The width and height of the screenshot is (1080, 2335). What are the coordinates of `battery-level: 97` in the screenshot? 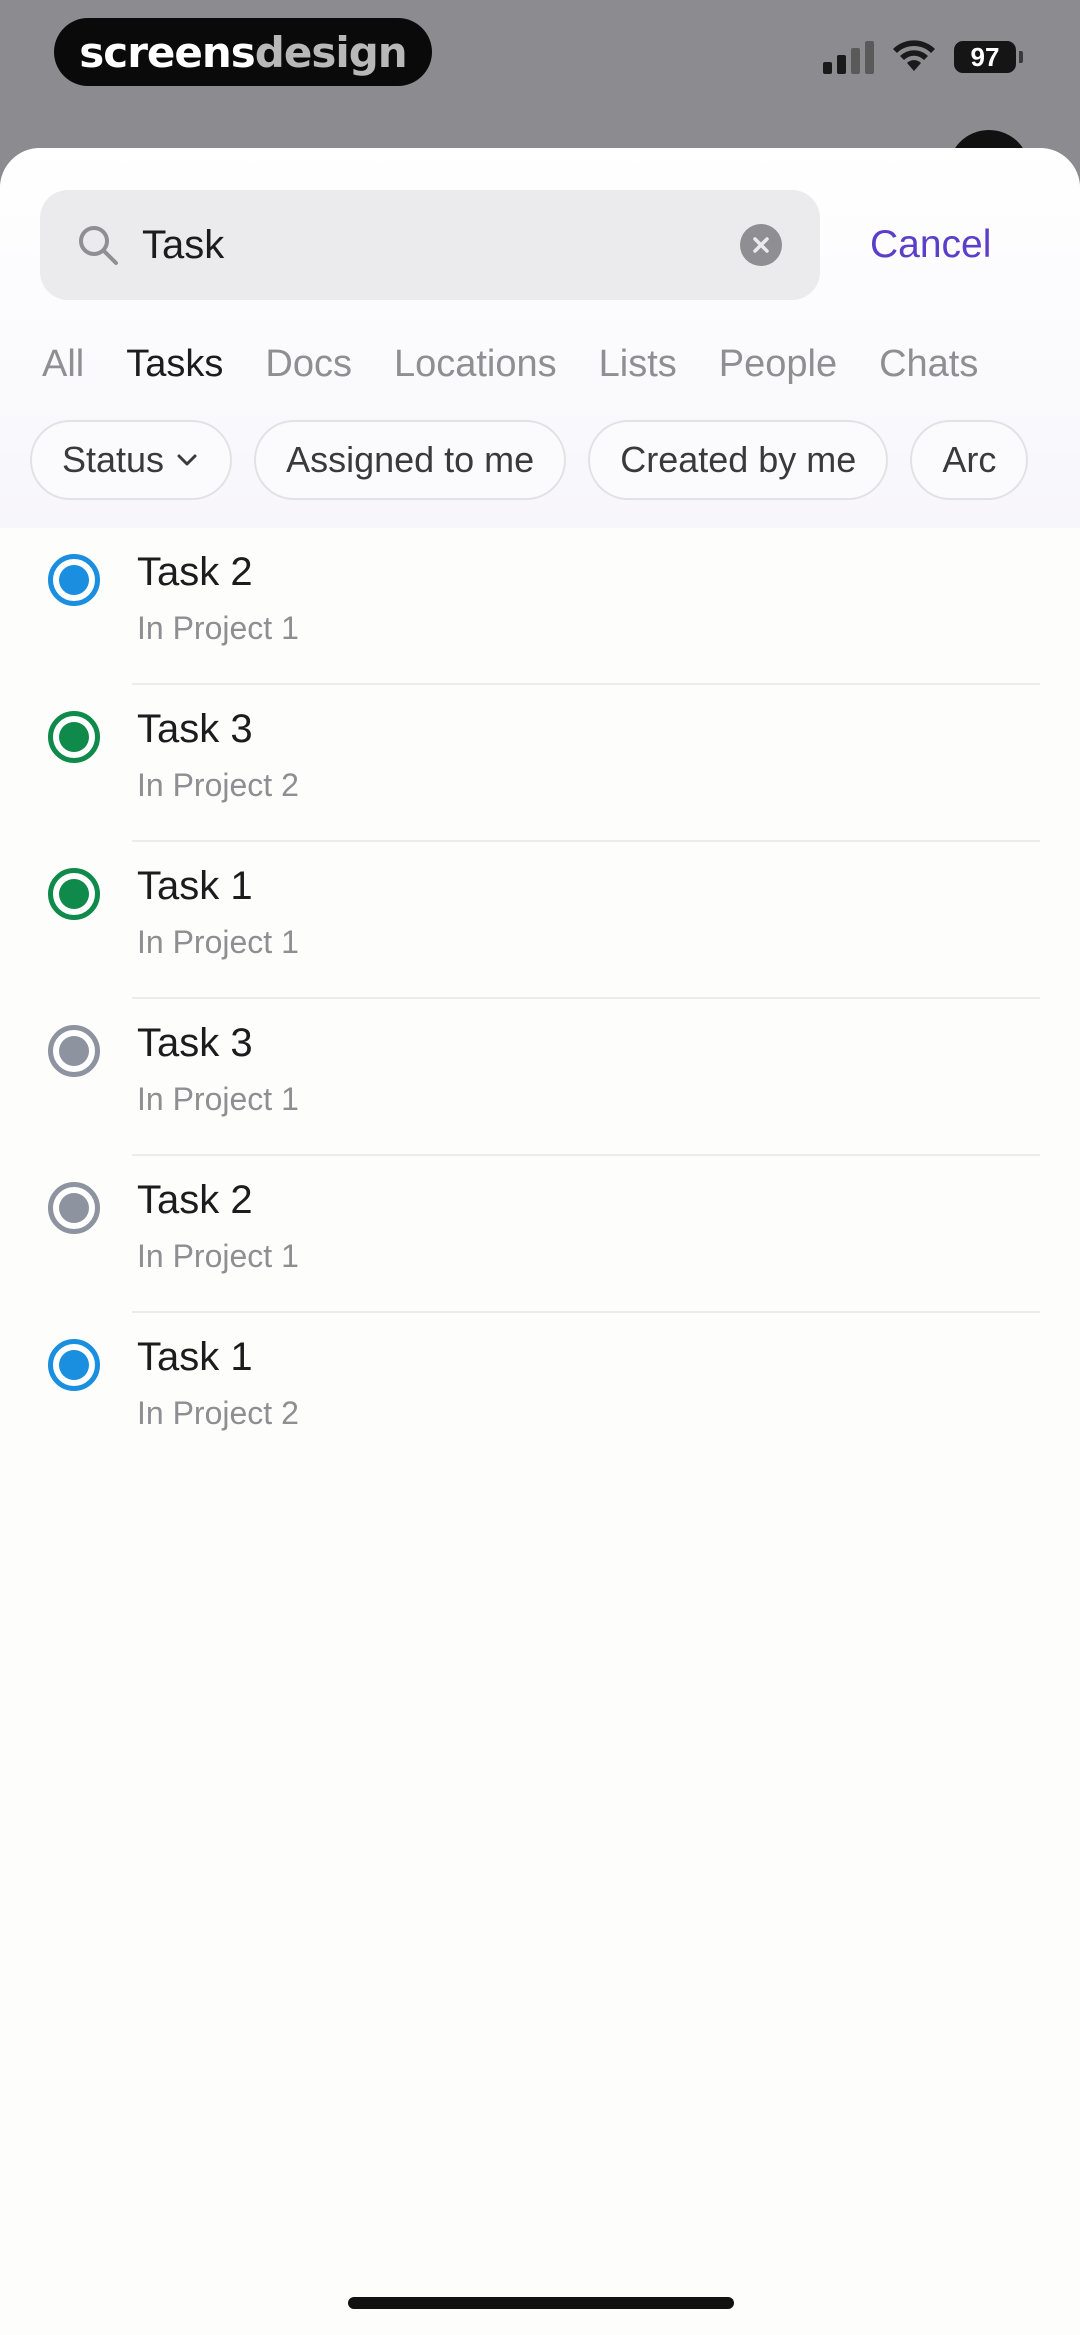 It's located at (985, 56).